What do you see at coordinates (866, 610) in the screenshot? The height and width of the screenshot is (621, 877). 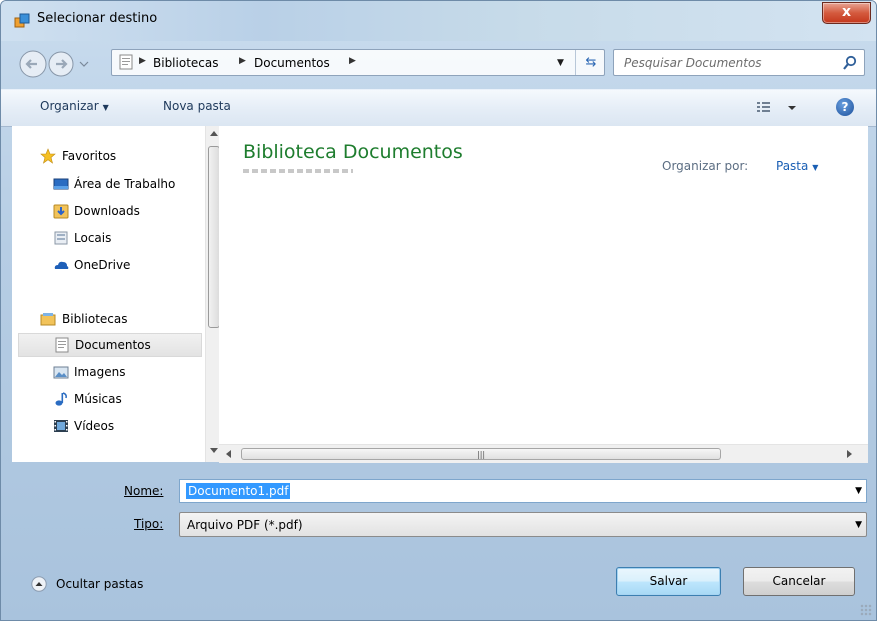 I see `resize-grip-icon` at bounding box center [866, 610].